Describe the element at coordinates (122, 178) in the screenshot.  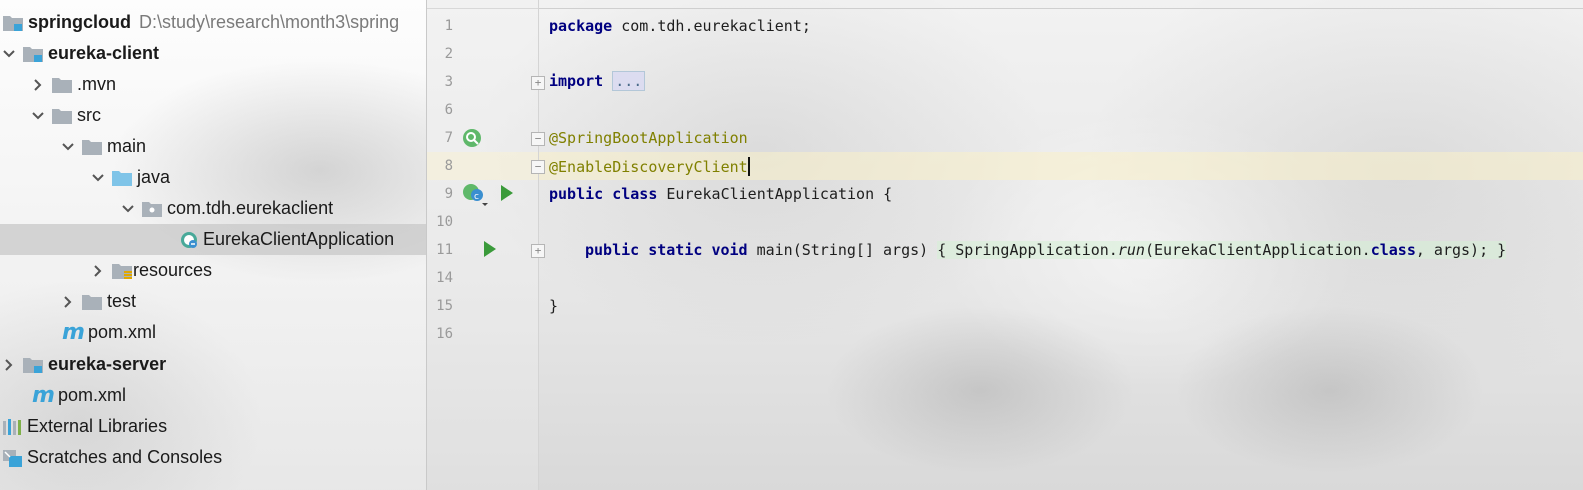
I see `source-folder-icon` at that location.